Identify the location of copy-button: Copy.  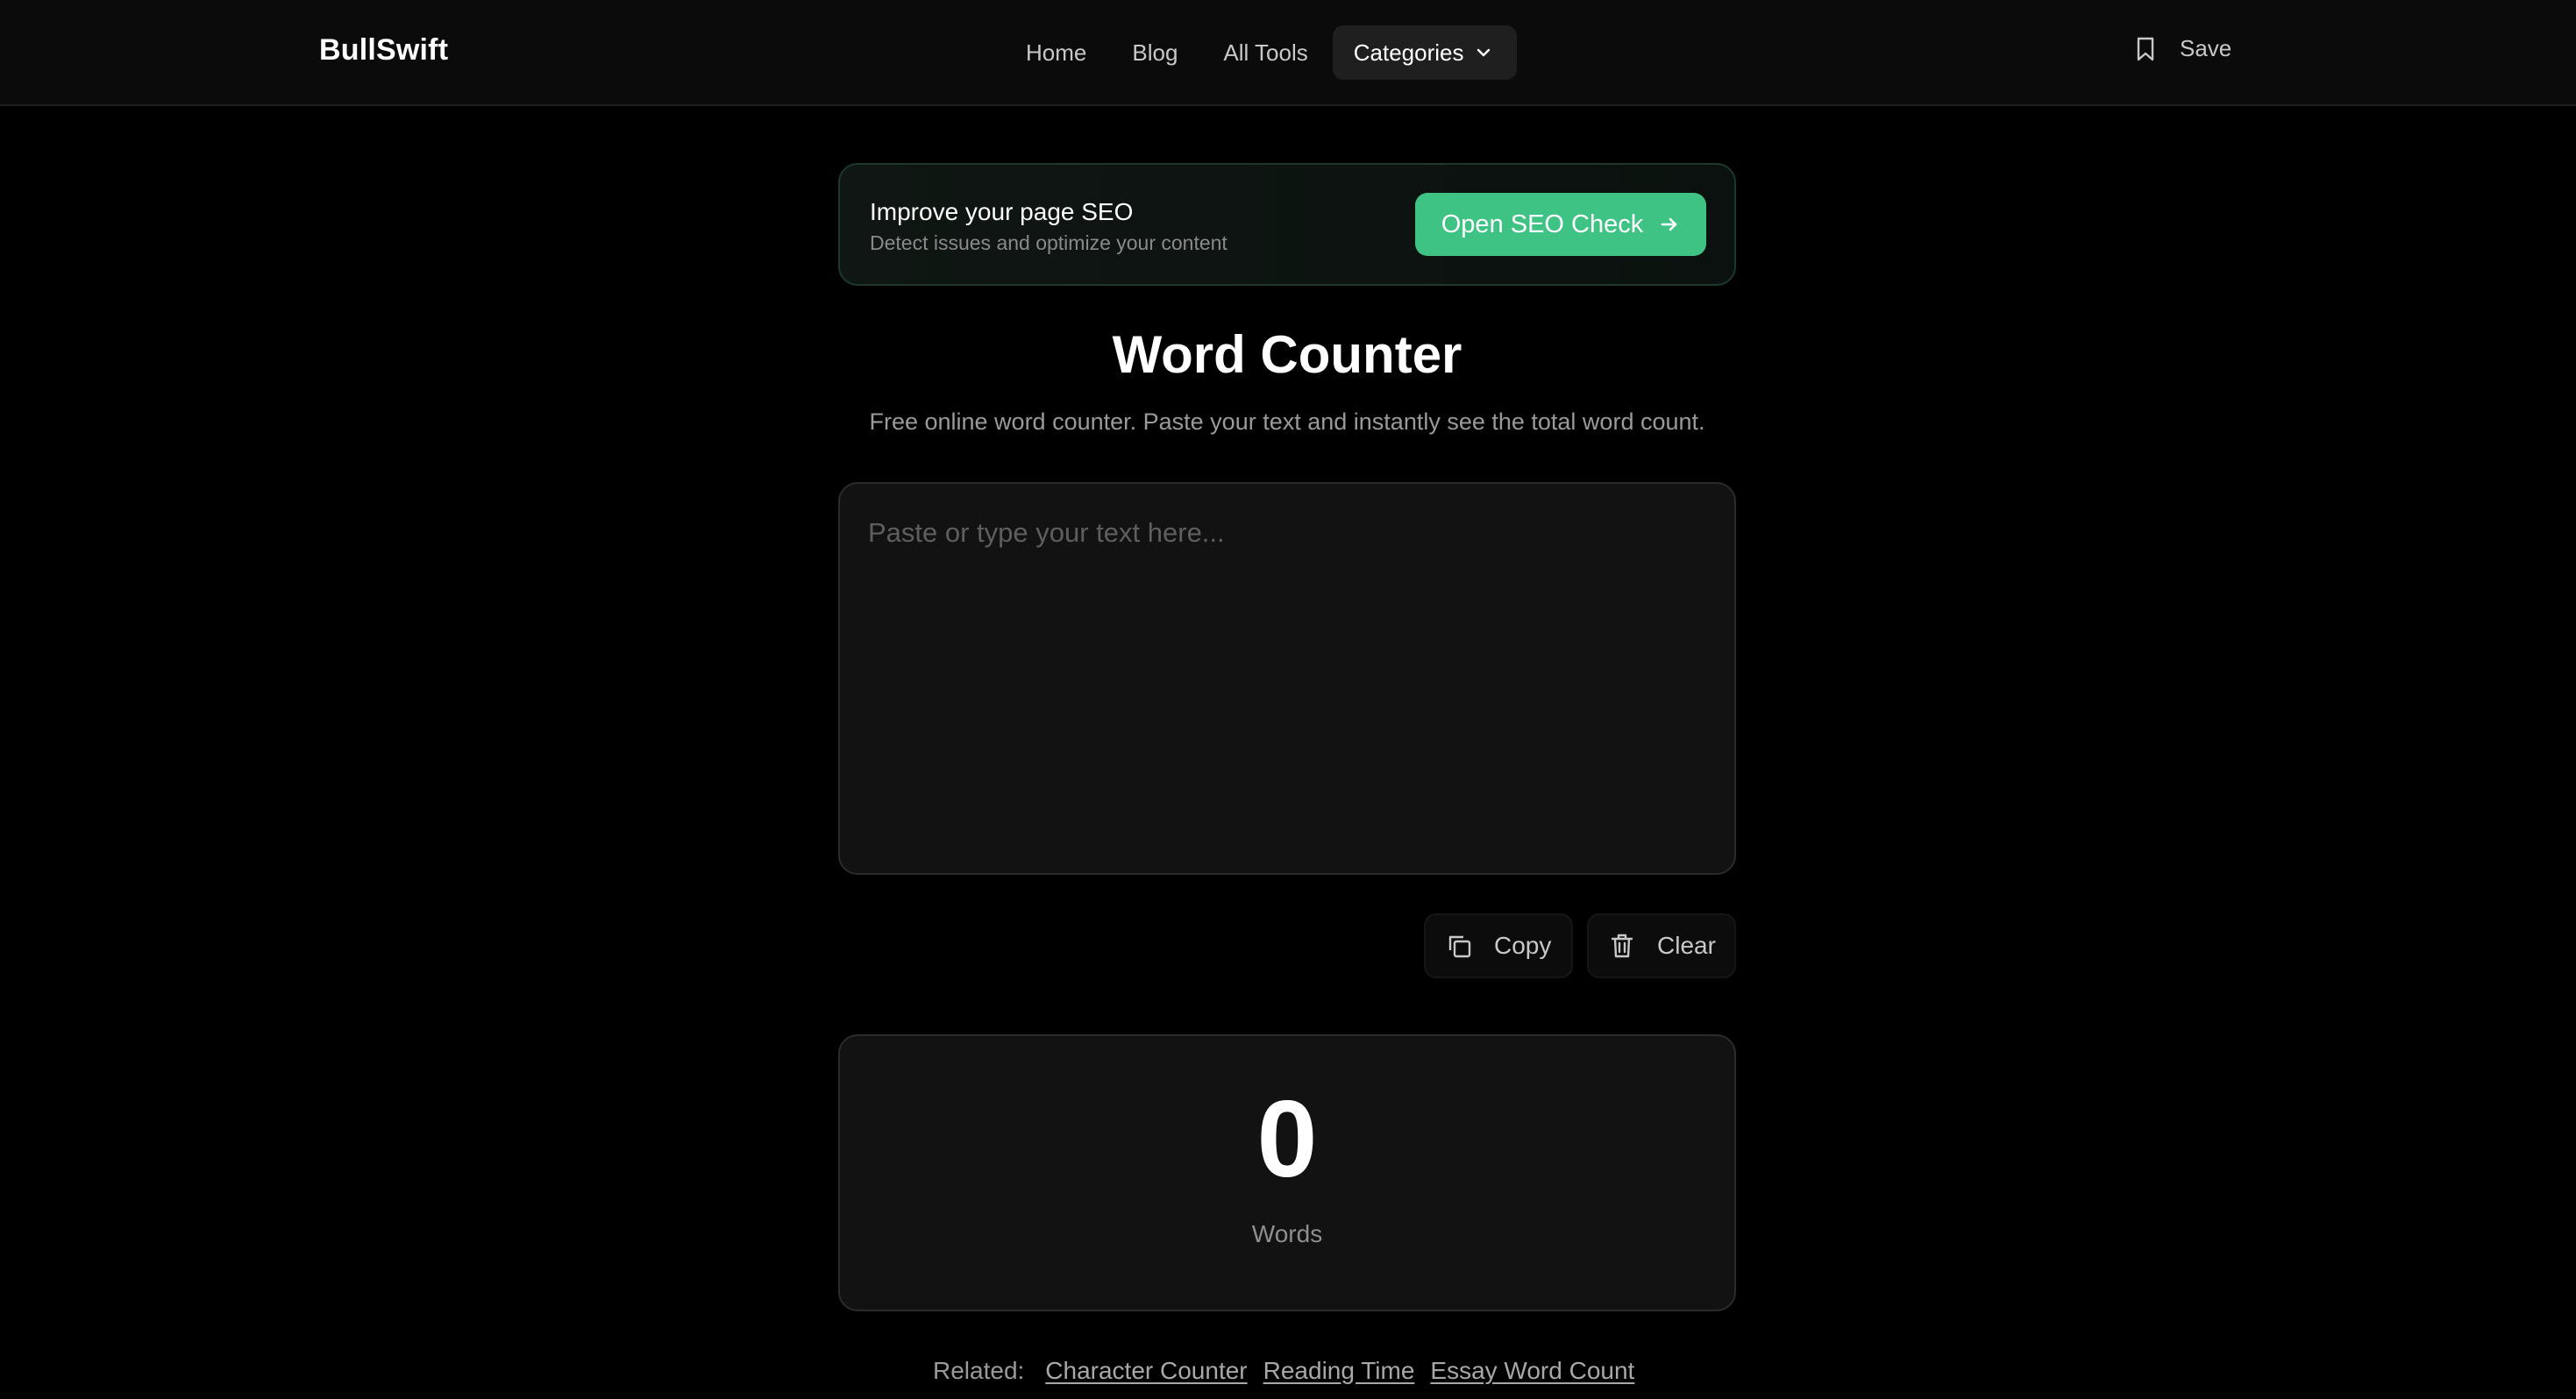
(1498, 945).